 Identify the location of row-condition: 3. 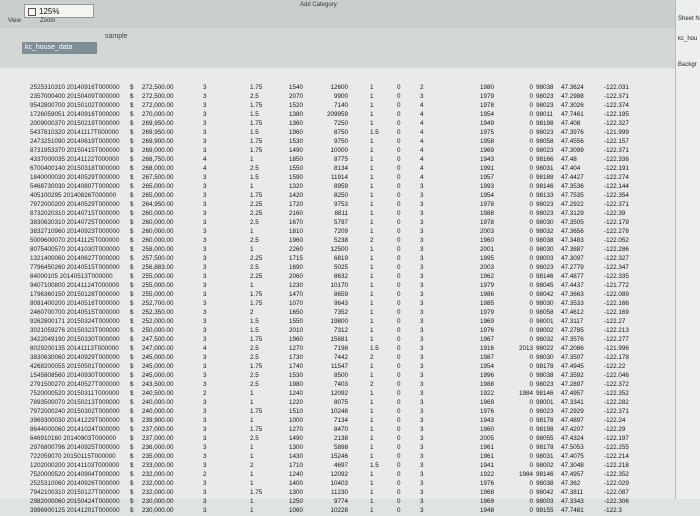
(422, 510).